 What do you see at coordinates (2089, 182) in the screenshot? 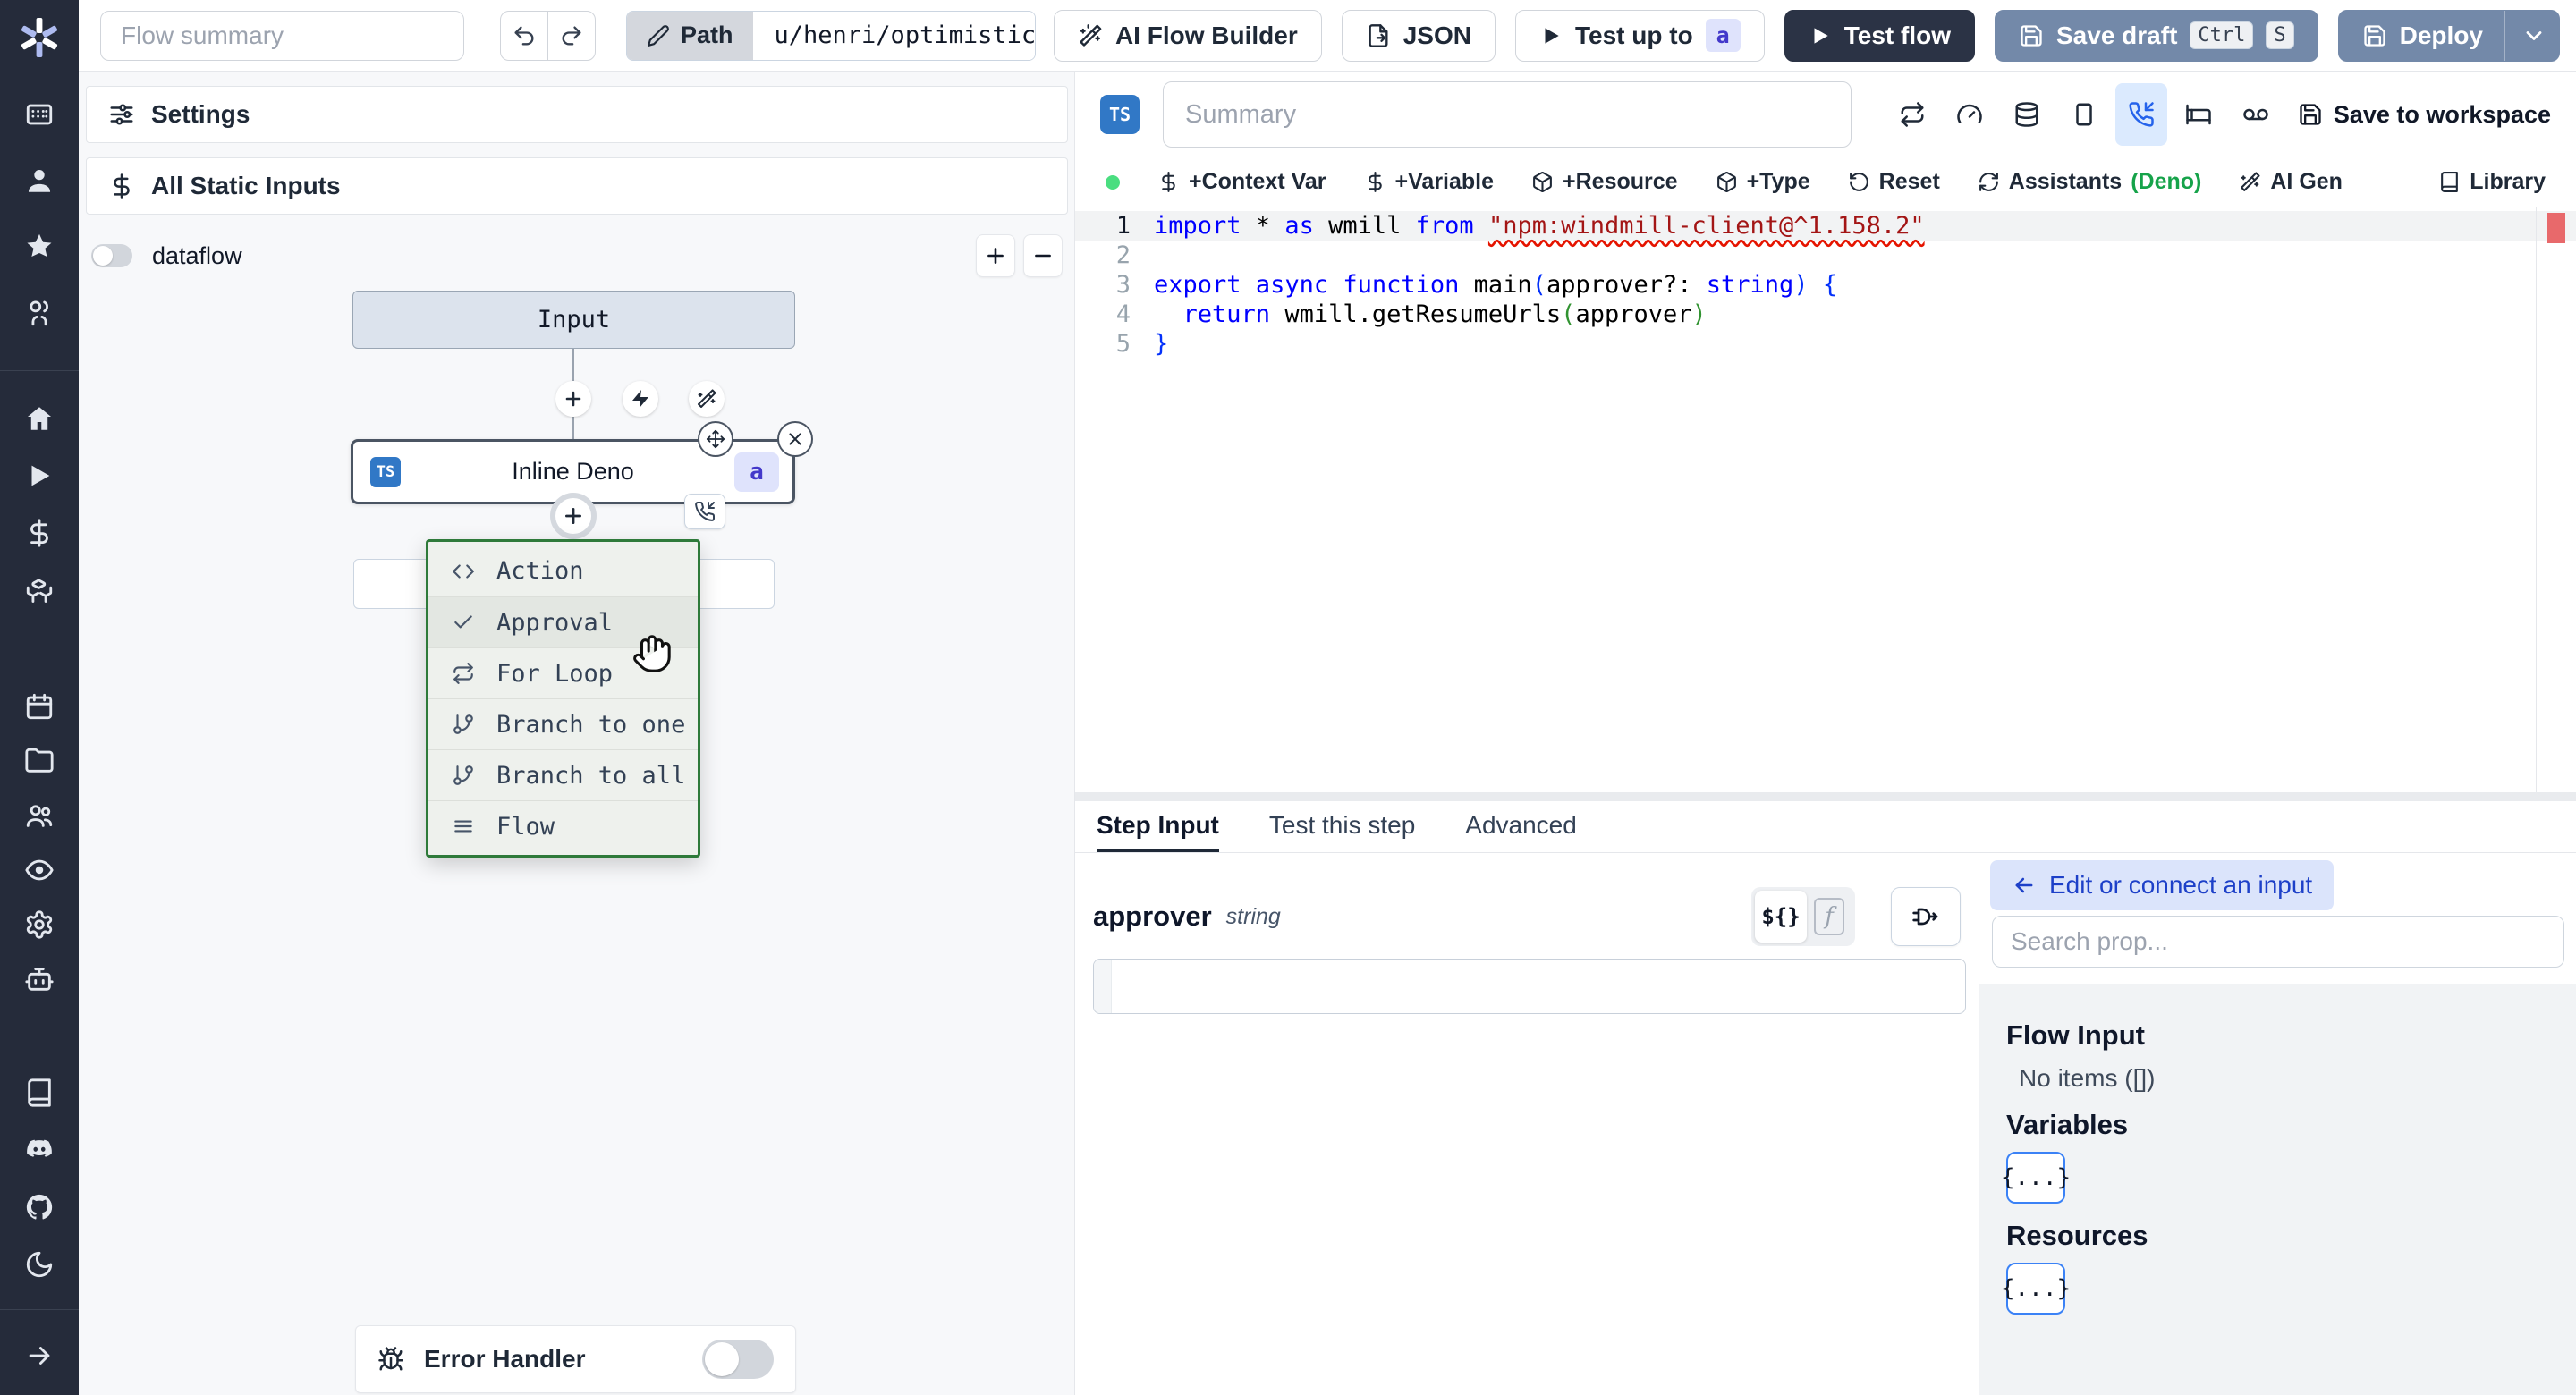
I see `action-assistants: Assistants (Deno)` at bounding box center [2089, 182].